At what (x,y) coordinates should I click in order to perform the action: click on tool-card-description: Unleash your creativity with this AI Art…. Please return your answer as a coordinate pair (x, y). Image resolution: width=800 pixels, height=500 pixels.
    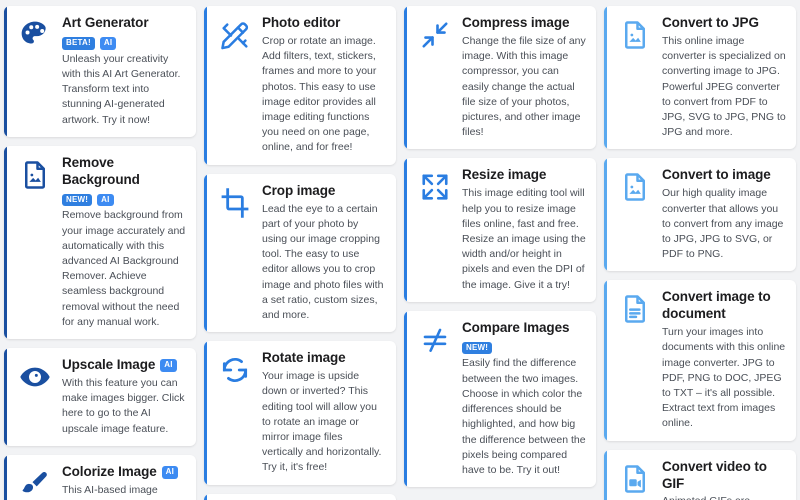
    Looking at the image, I should click on (121, 89).